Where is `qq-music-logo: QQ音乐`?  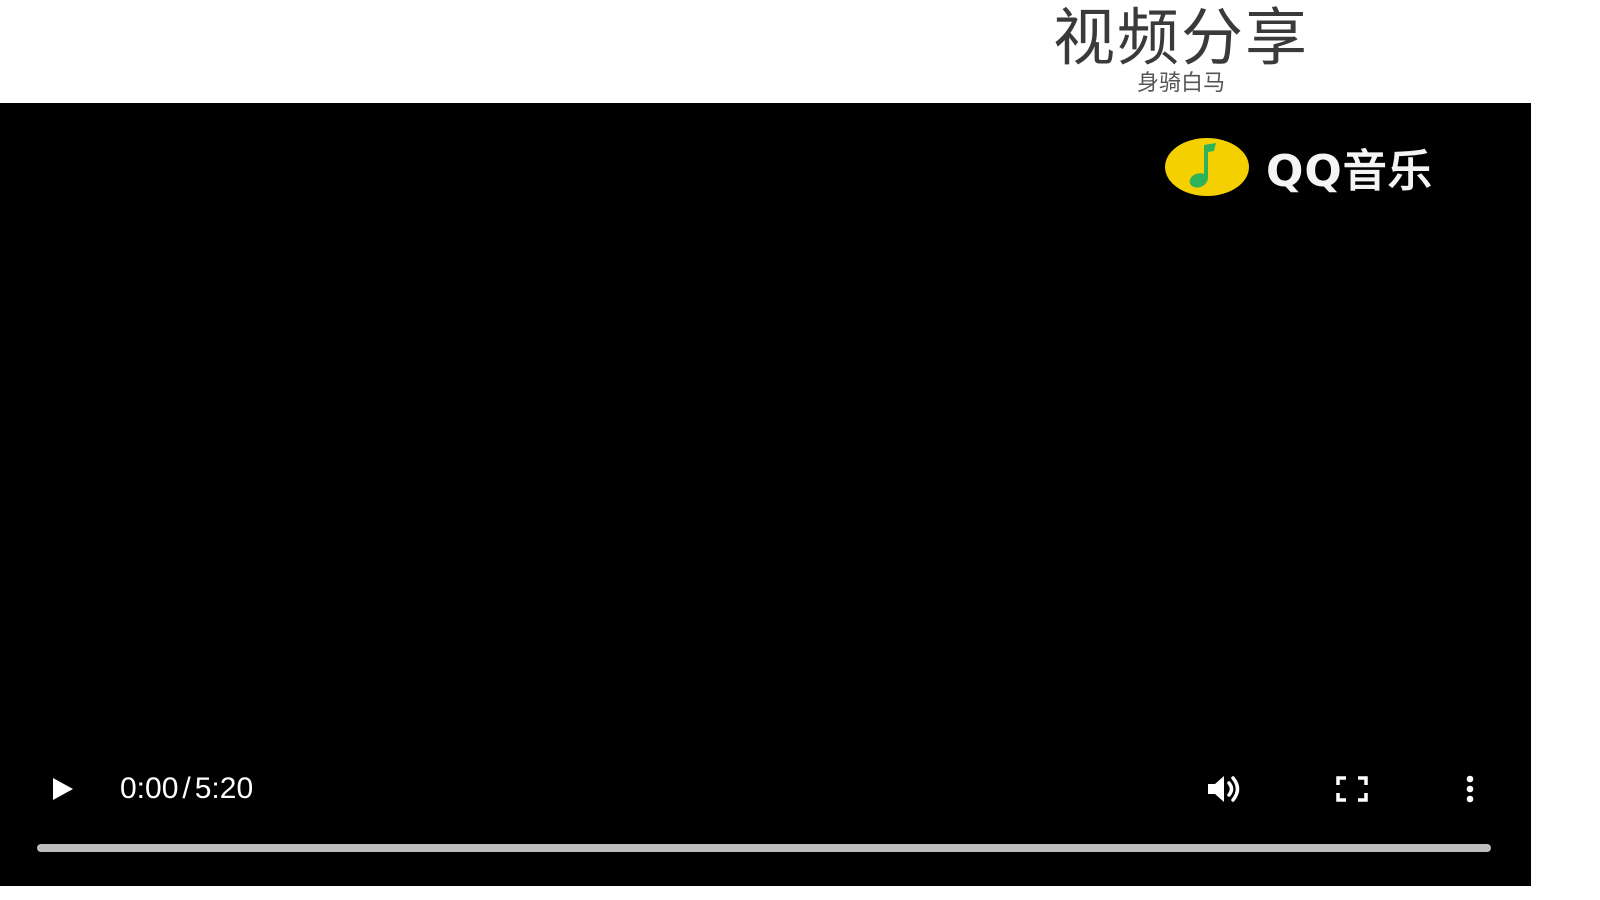 qq-music-logo: QQ音乐 is located at coordinates (1298, 167).